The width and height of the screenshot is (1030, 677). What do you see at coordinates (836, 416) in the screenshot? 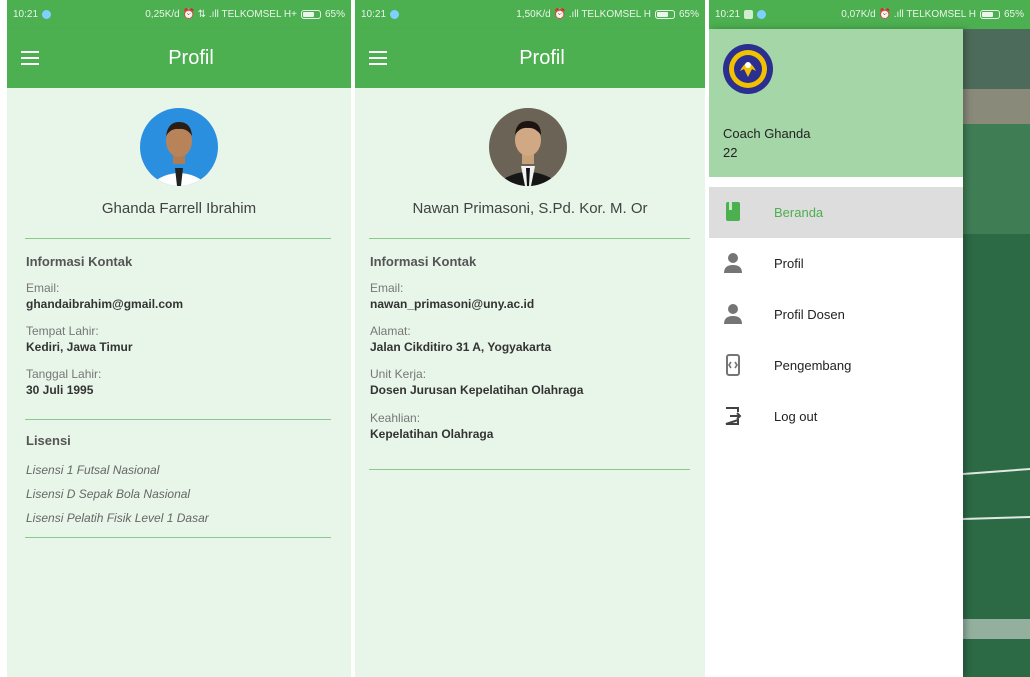
I see `menu-item-logout: Log out` at bounding box center [836, 416].